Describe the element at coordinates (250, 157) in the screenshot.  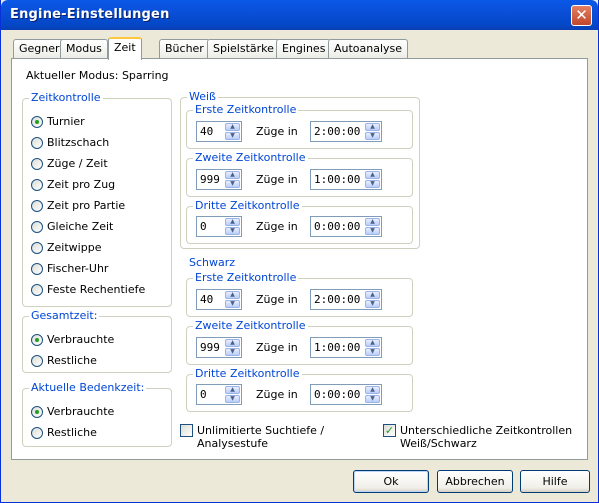
I see `white-second-legend: Zweite Zeitkontrolle` at that location.